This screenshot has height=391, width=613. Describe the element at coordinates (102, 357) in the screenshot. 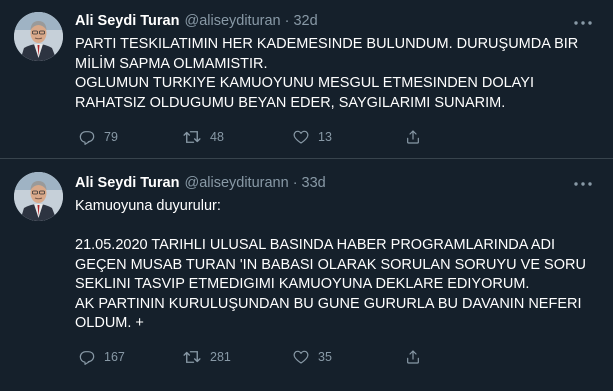

I see `reply-button: 167` at that location.